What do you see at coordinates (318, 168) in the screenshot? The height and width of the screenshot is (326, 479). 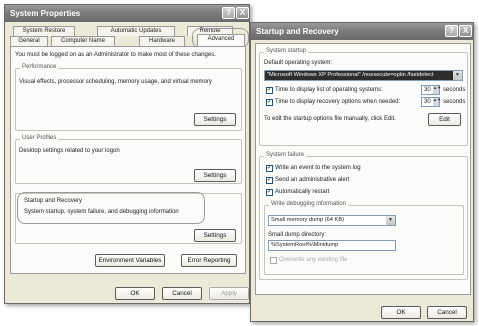 I see `write-event-label: Write an event to the system log` at bounding box center [318, 168].